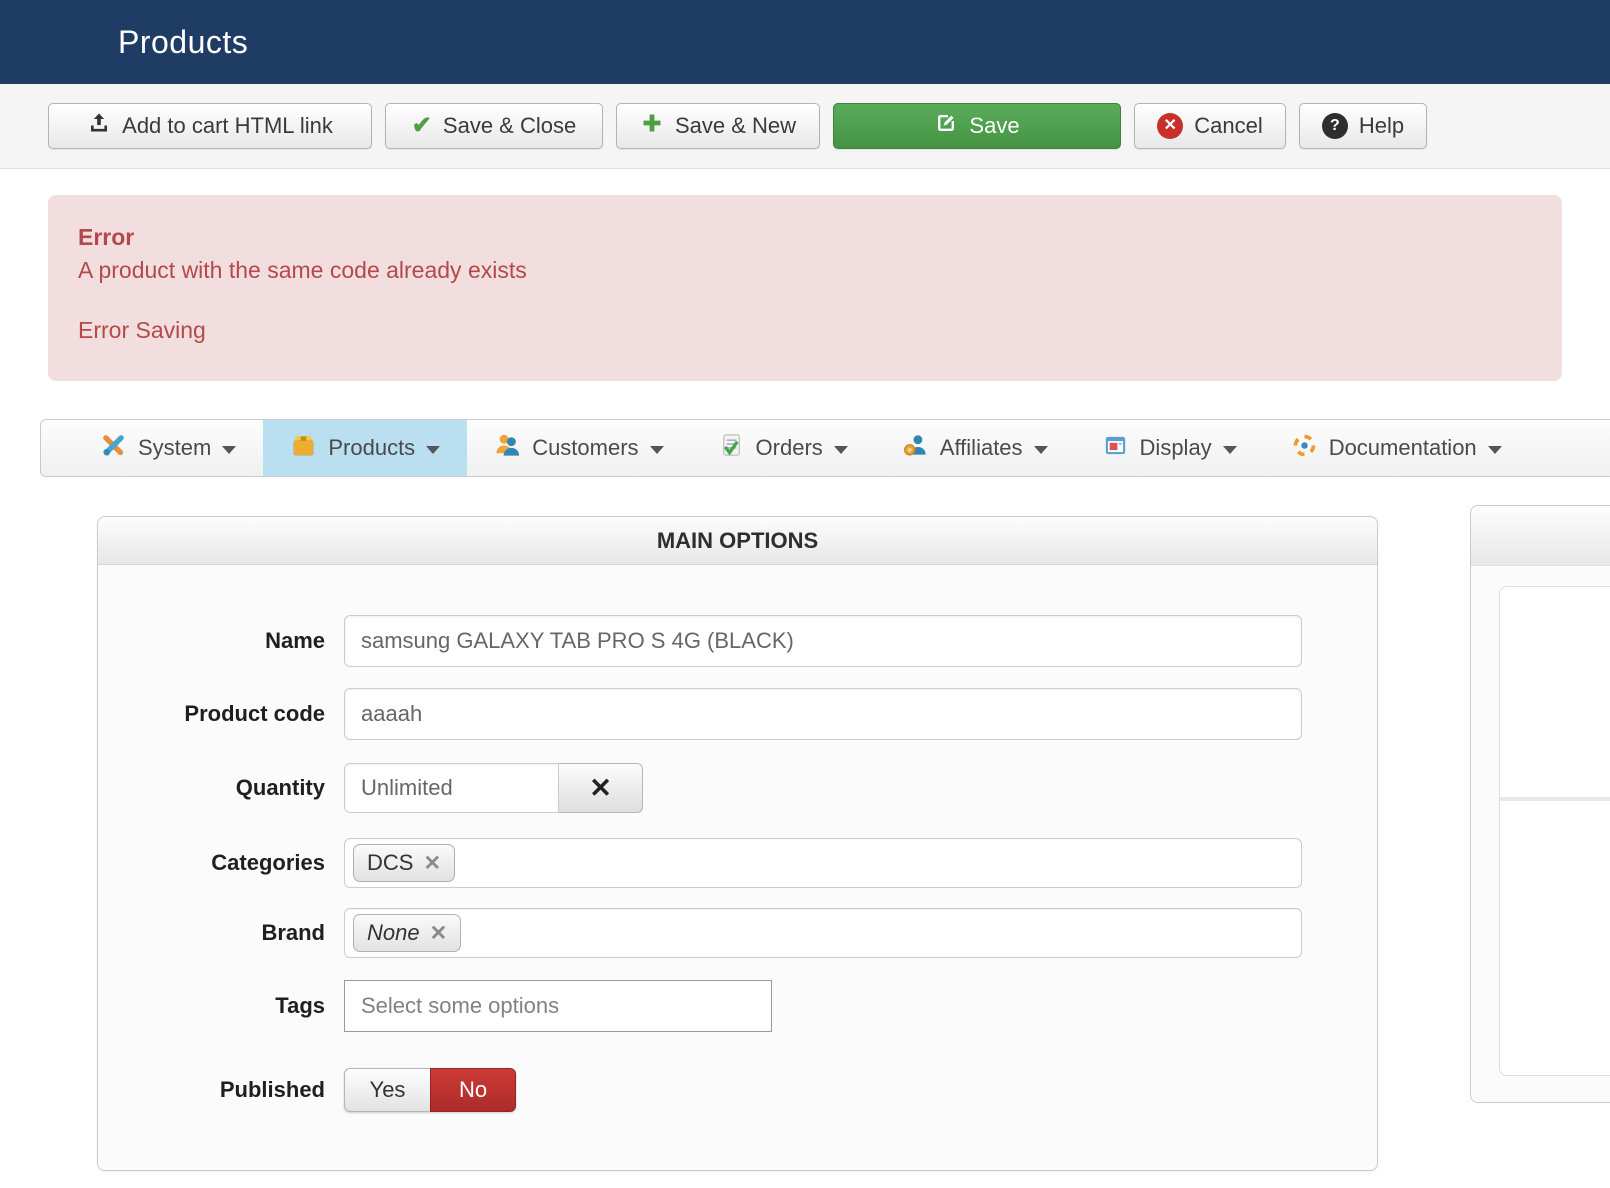  What do you see at coordinates (421, 125) in the screenshot?
I see `check-icon: ✔` at bounding box center [421, 125].